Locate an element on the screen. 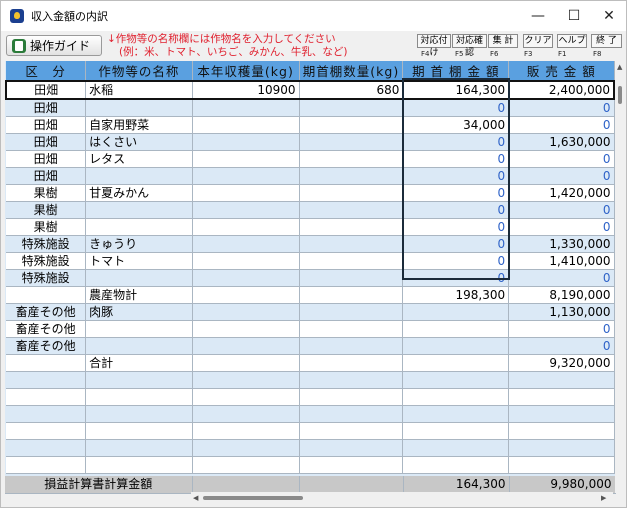 The width and height of the screenshot is (627, 508). row-sales-amount: 8,190,000 is located at coordinates (561, 295).